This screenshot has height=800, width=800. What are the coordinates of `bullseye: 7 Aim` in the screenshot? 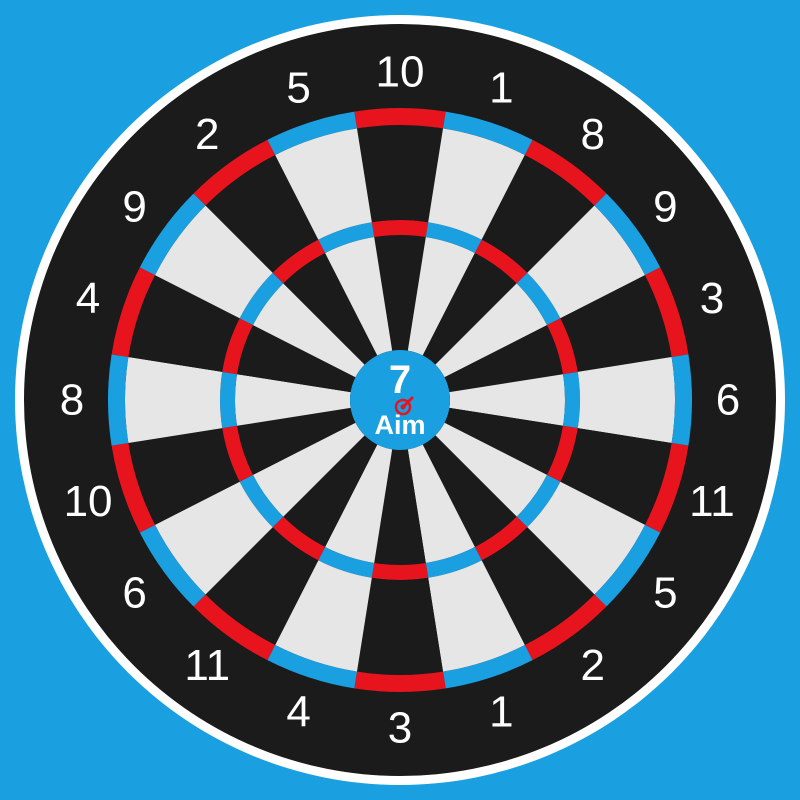 It's located at (400, 400).